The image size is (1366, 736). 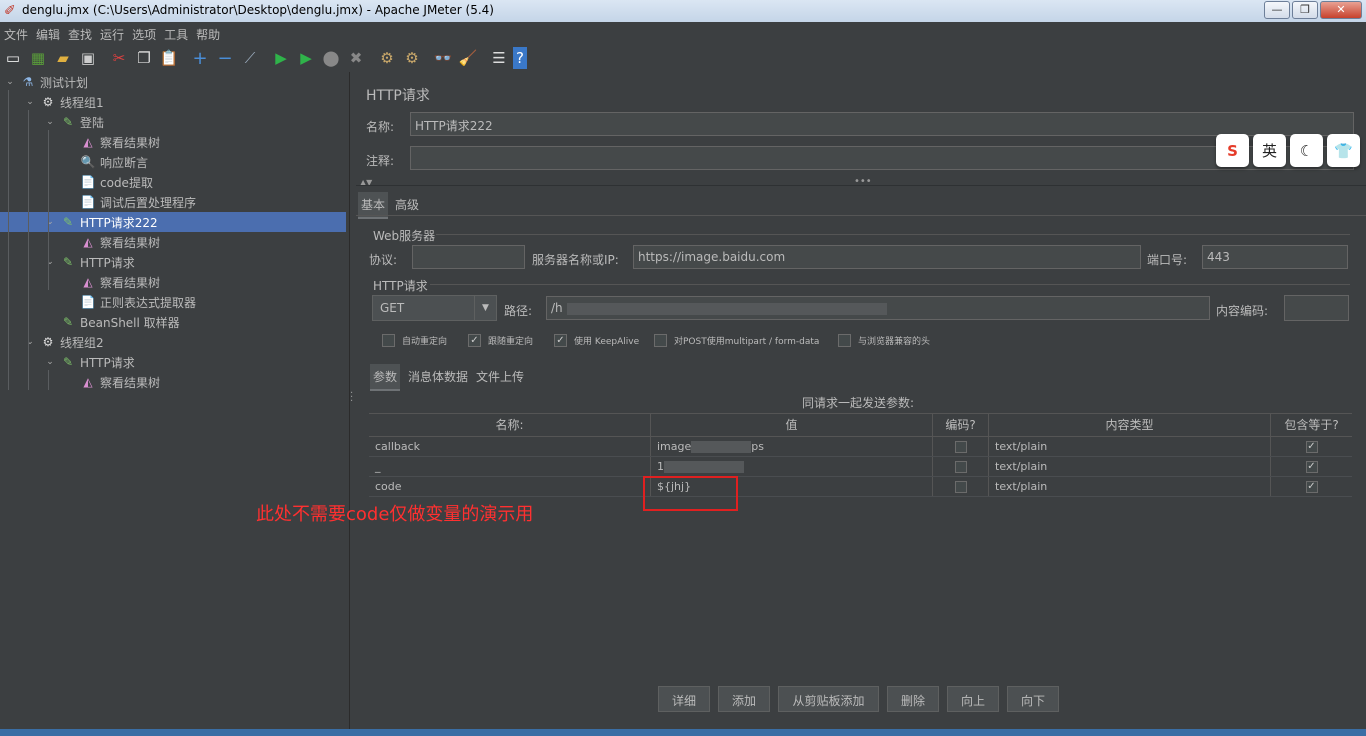 What do you see at coordinates (499, 58) in the screenshot?
I see `function-helper-icon: ☰` at bounding box center [499, 58].